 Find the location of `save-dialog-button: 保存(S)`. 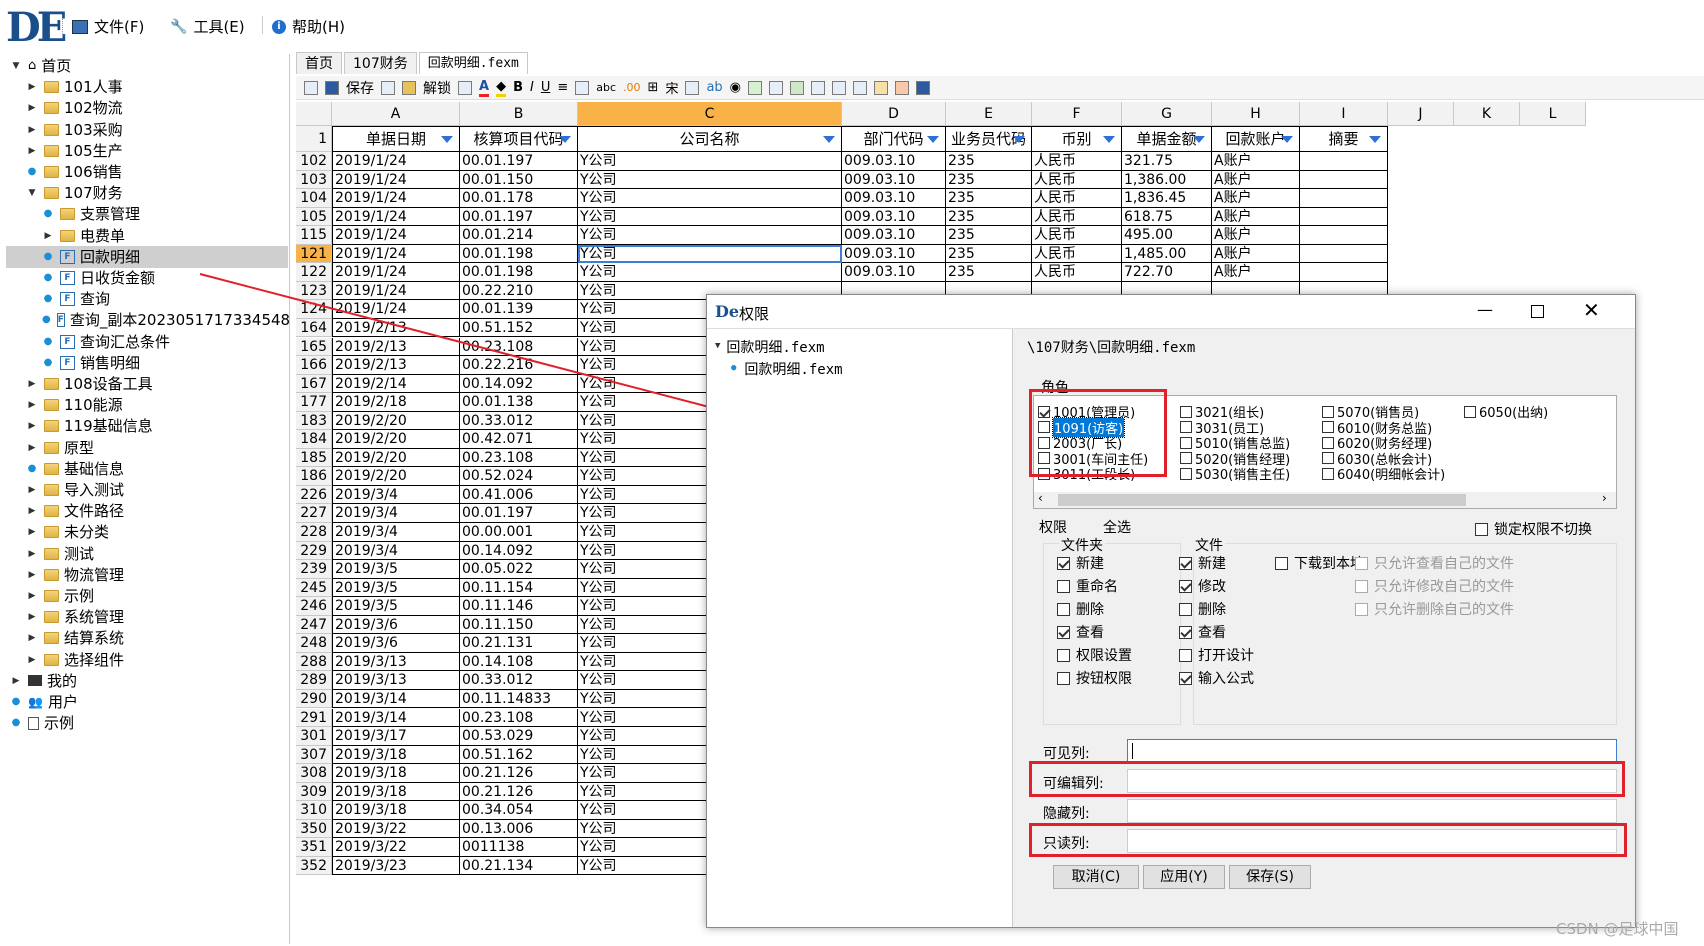

save-dialog-button: 保存(S) is located at coordinates (1270, 877).